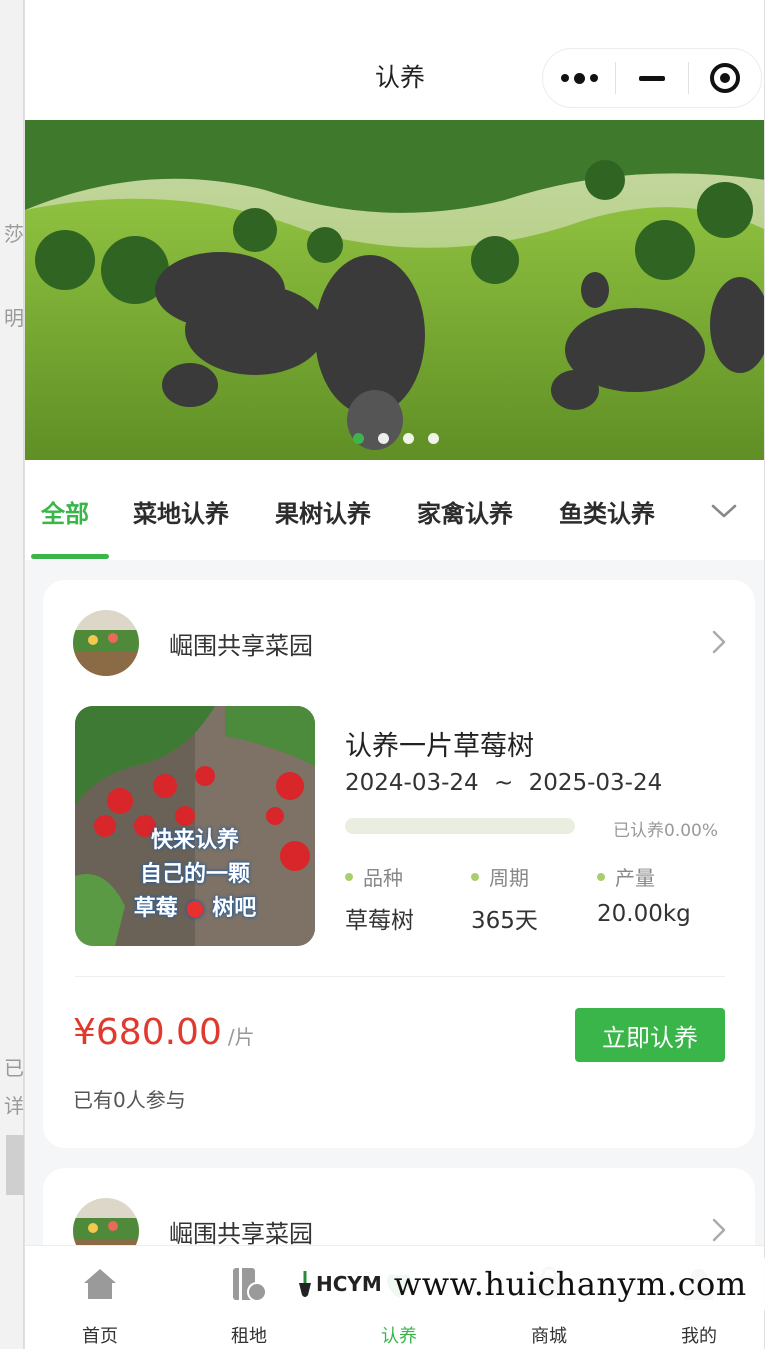 This screenshot has width=771, height=1349. Describe the element at coordinates (100, 1284) in the screenshot. I see `home-icon` at that location.